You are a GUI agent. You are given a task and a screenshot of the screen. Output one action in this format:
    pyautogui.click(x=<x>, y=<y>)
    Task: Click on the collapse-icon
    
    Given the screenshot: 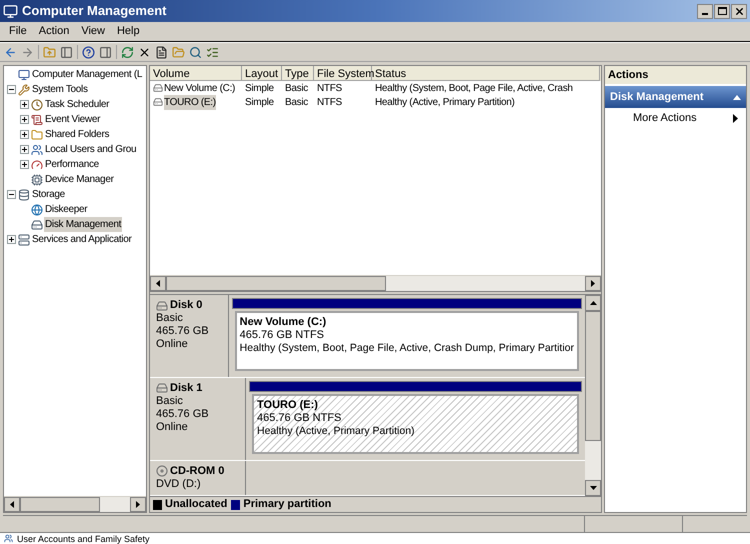 What is the action you would take?
    pyautogui.click(x=737, y=97)
    